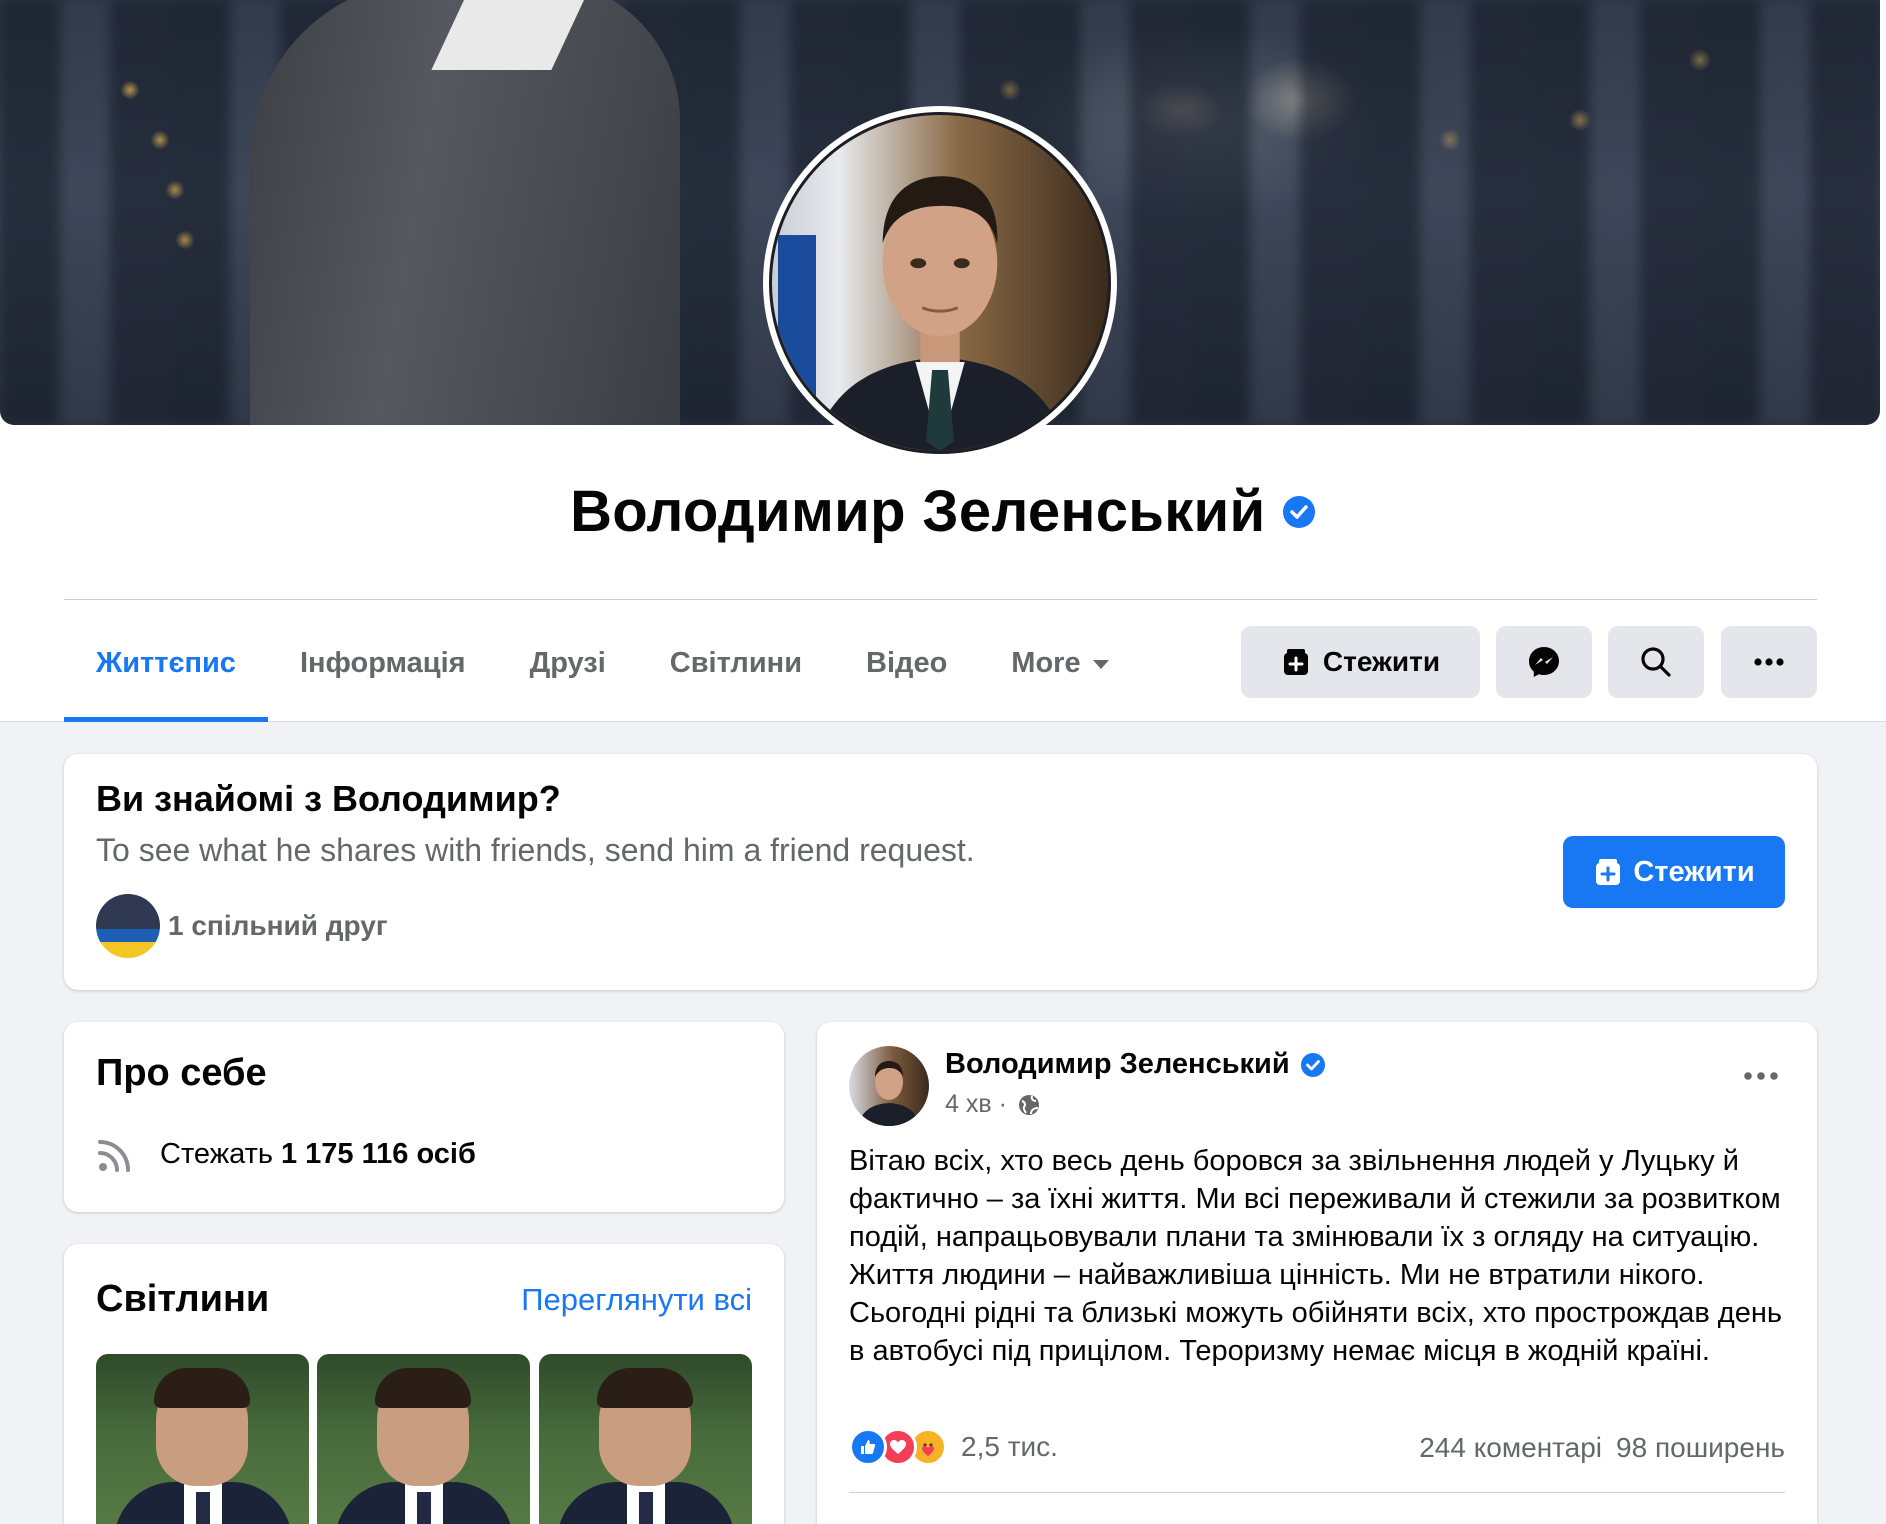 This screenshot has width=1886, height=1524. I want to click on comments-count: 244 коментарі, so click(1510, 1447).